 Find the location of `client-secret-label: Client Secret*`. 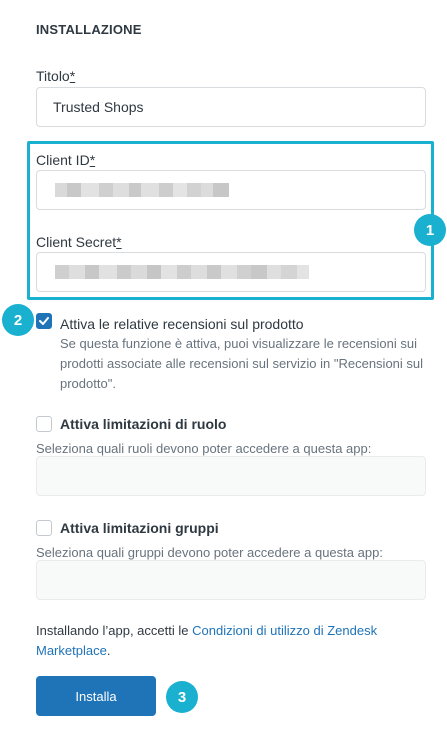

client-secret-label: Client Secret* is located at coordinates (79, 242).